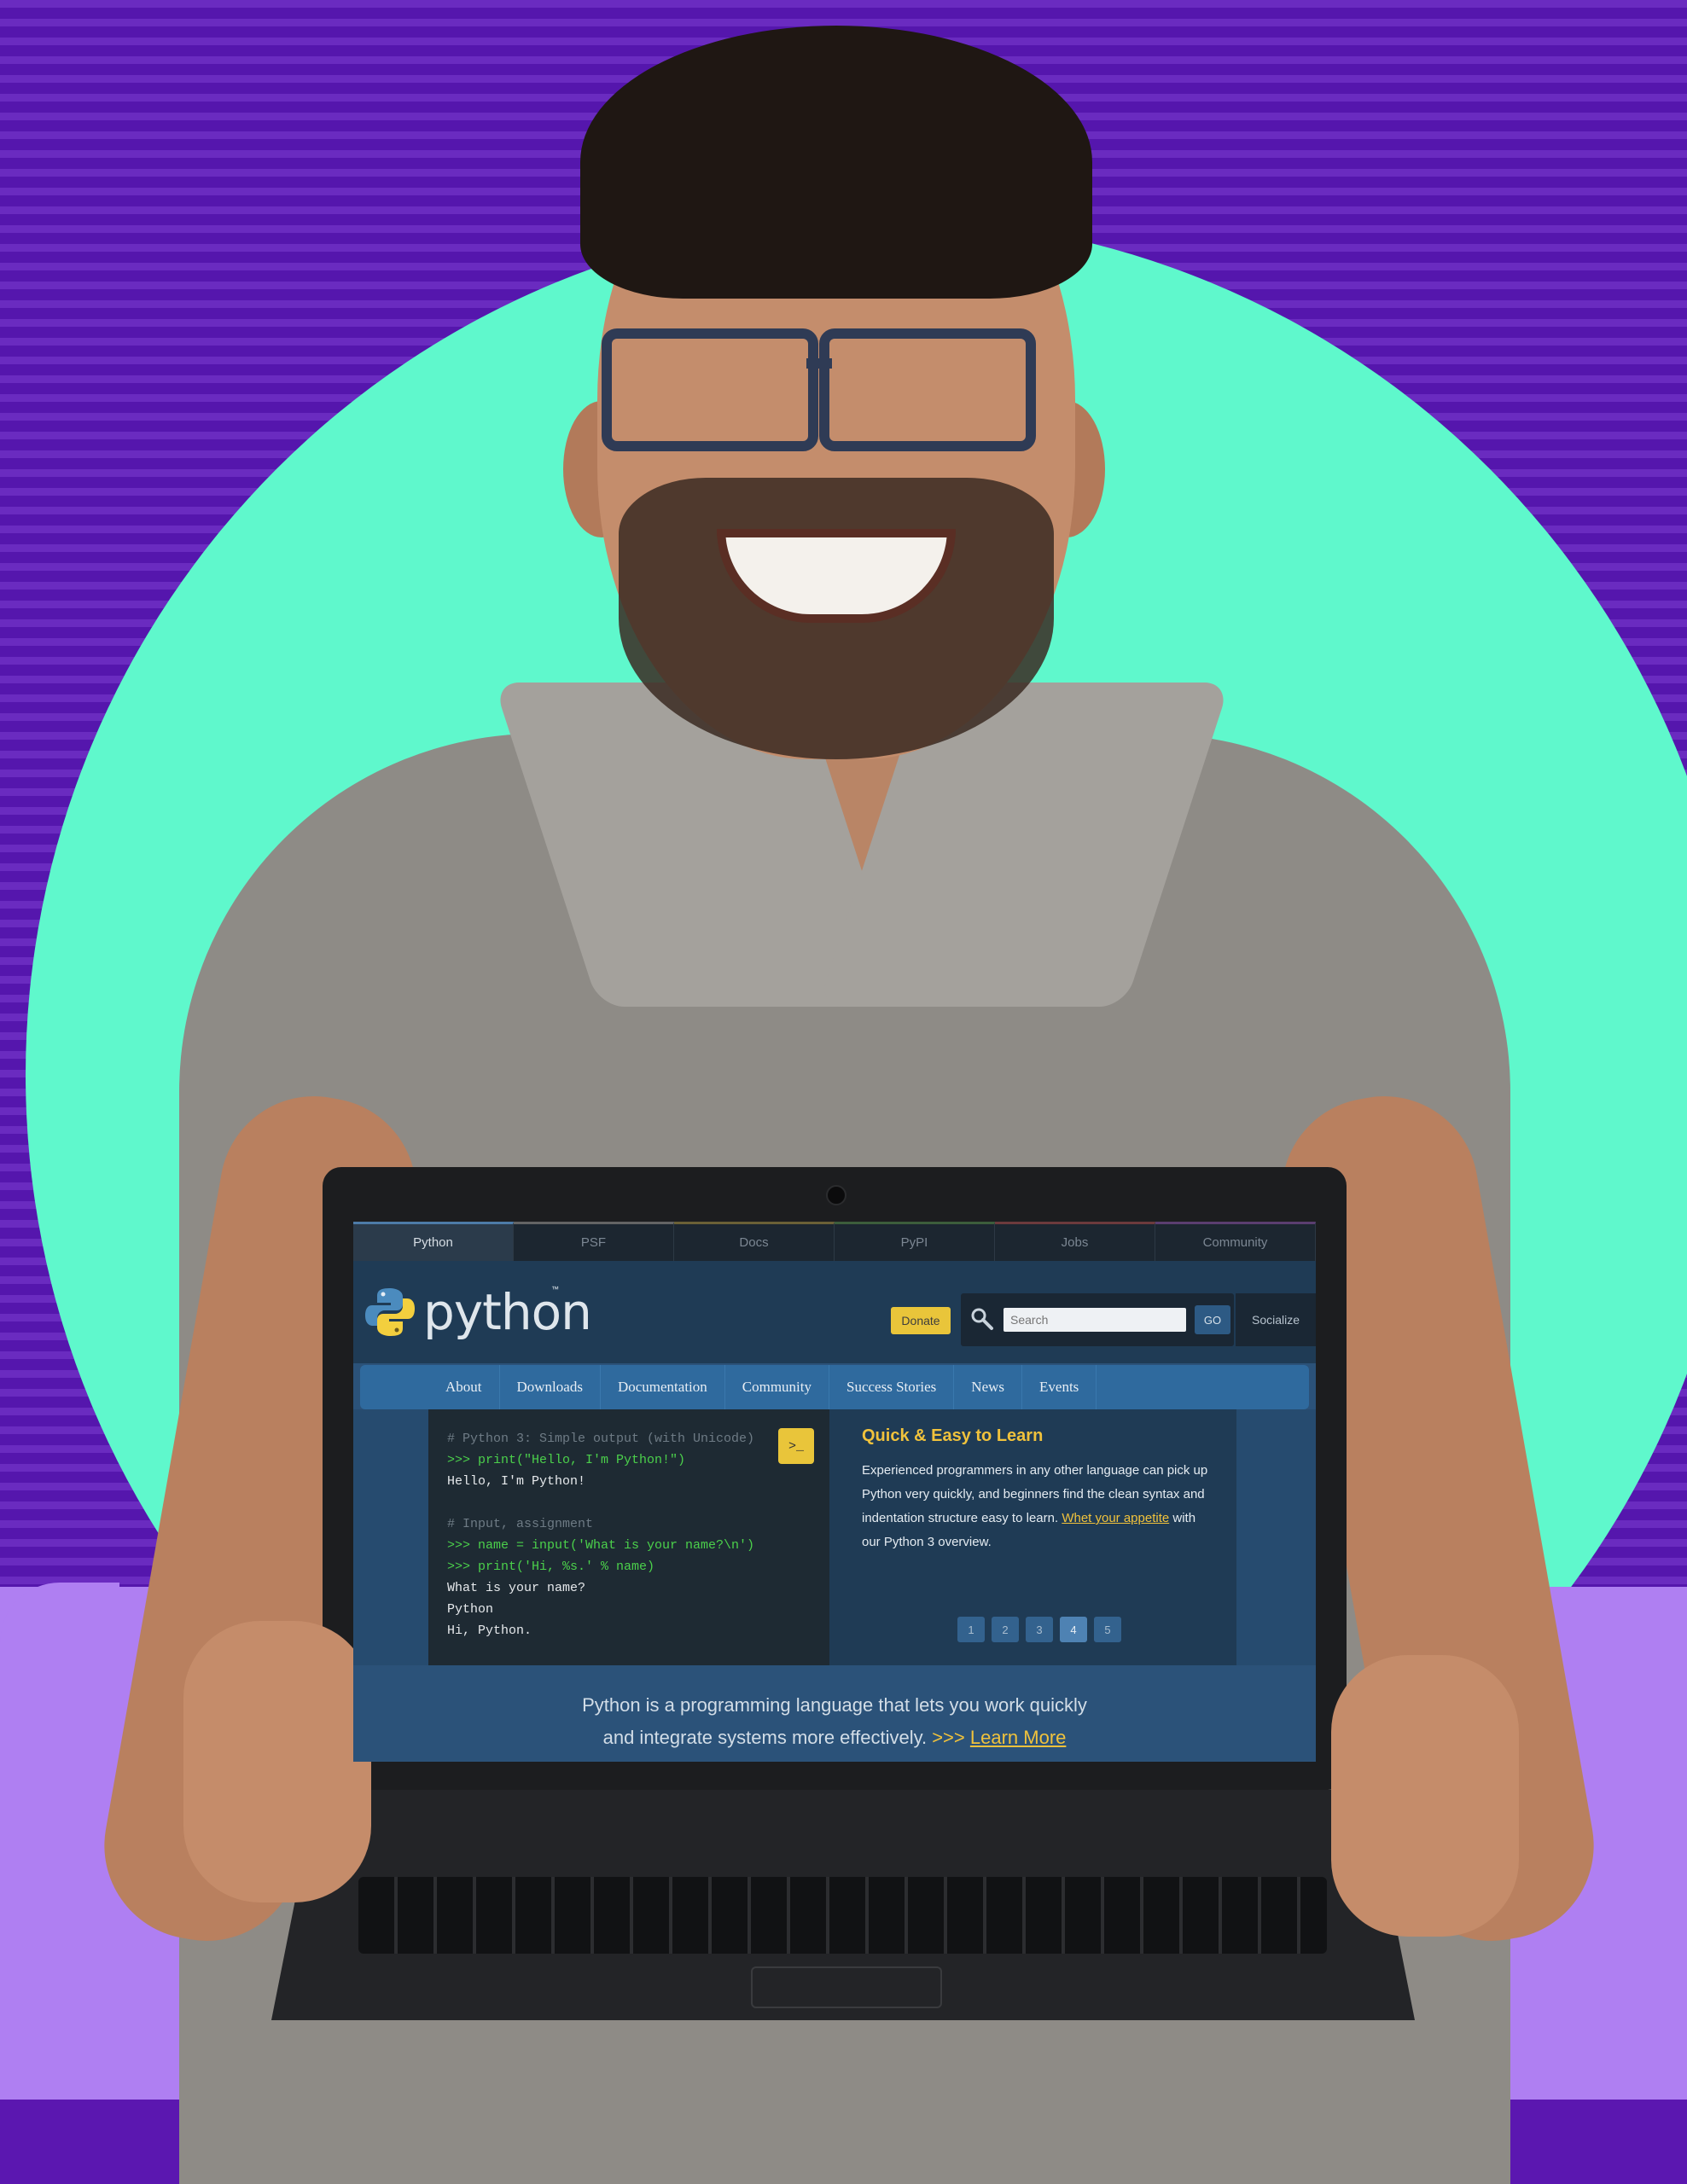  What do you see at coordinates (566, 1460) in the screenshot?
I see `code-line: >>> print("Hello, I'm Python!")` at bounding box center [566, 1460].